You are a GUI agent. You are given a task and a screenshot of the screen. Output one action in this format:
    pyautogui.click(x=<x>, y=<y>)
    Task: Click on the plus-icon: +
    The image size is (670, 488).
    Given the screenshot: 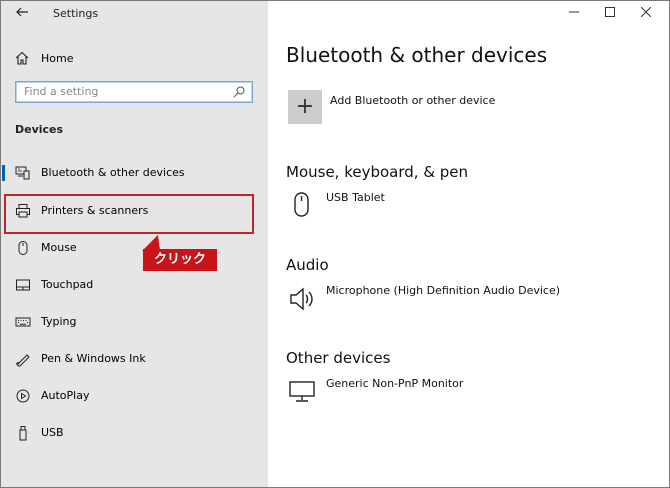 What is the action you would take?
    pyautogui.click(x=305, y=106)
    